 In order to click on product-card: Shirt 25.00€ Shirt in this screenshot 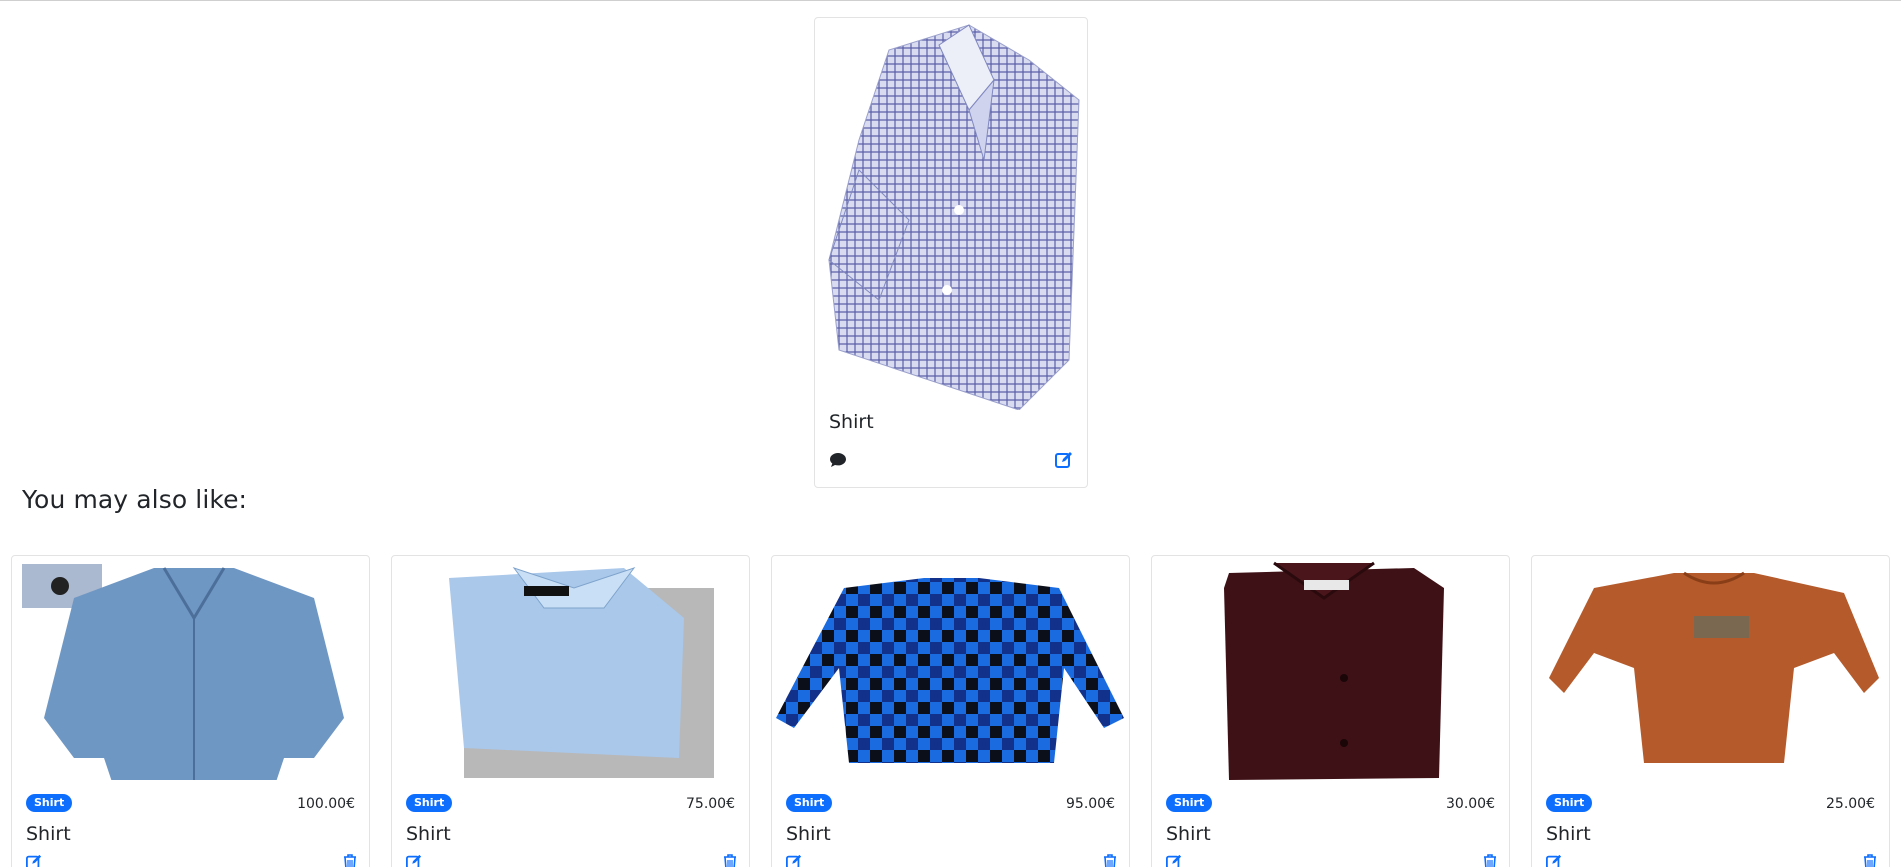, I will do `click(1710, 711)`.